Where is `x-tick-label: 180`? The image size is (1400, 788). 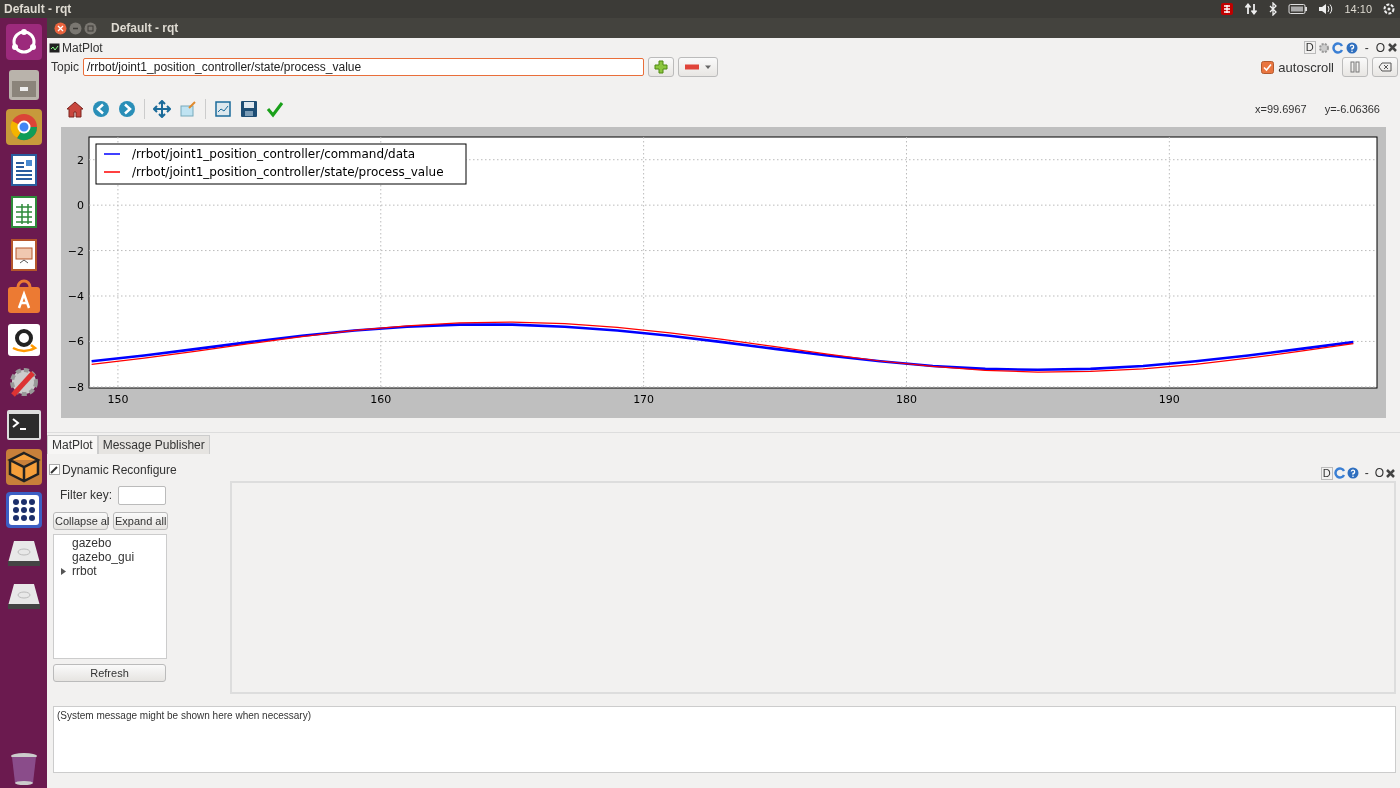
x-tick-label: 180 is located at coordinates (906, 399).